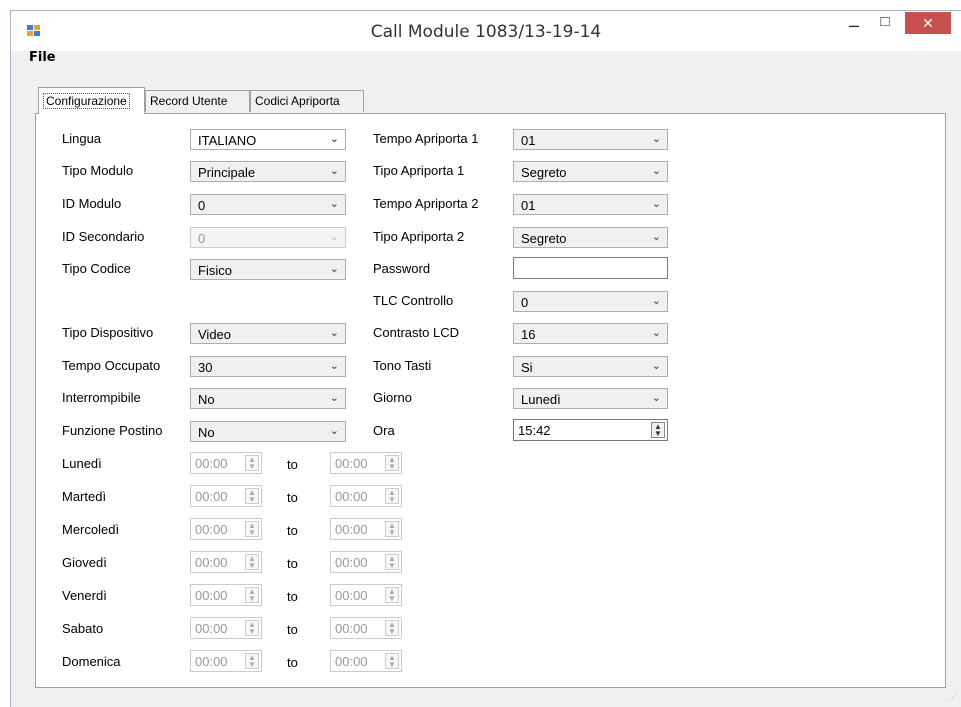 This screenshot has width=961, height=707. What do you see at coordinates (211, 628) in the screenshot?
I see `time-from-sabato-value: 00:00` at bounding box center [211, 628].